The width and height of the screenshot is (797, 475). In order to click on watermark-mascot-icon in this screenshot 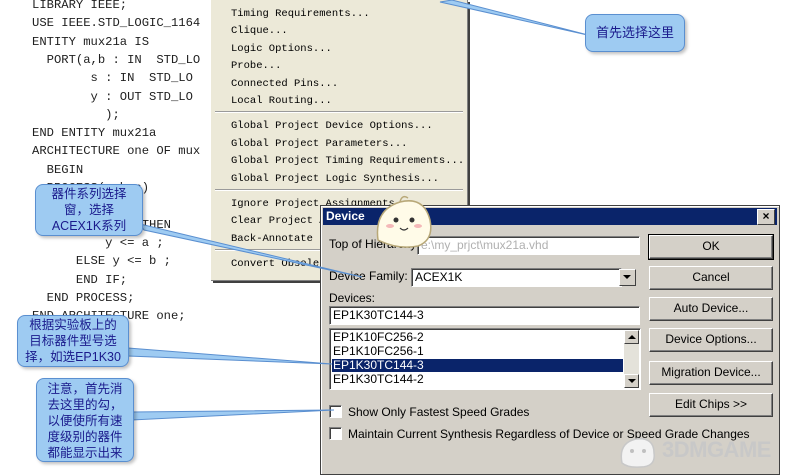, I will do `click(637, 453)`.